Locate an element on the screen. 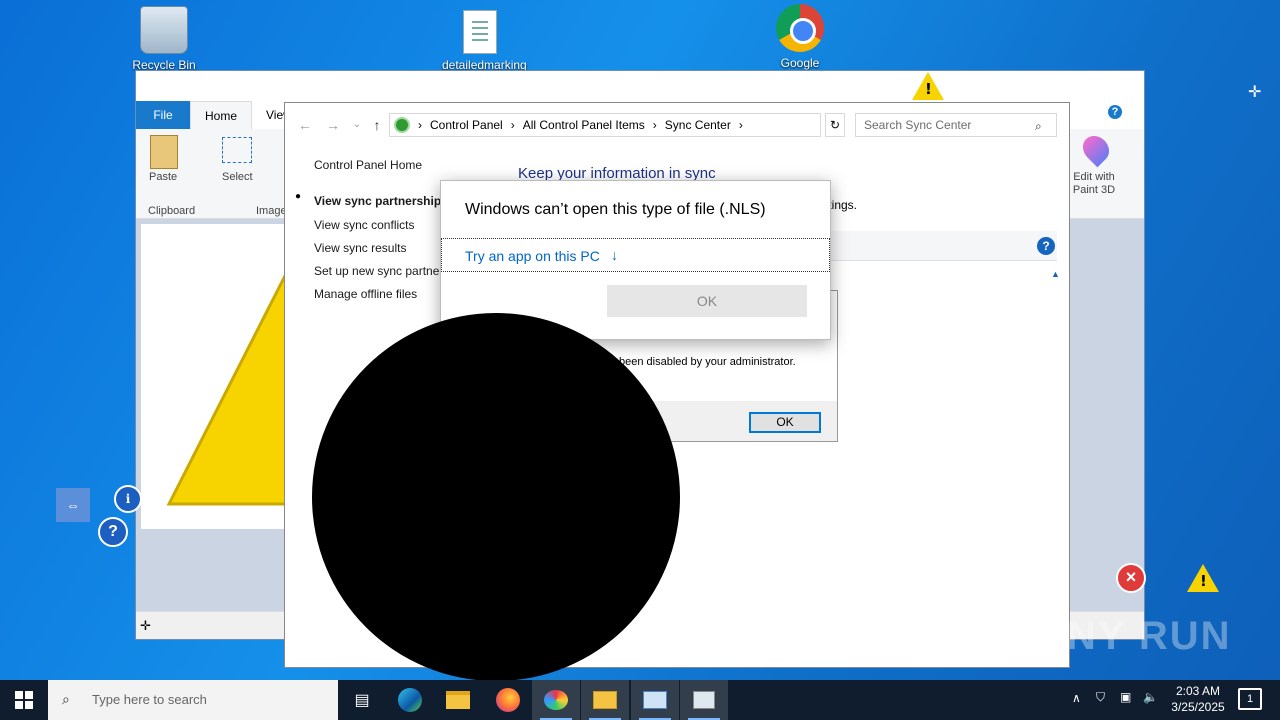  forward-arrow-icon: → is located at coordinates (333, 125).